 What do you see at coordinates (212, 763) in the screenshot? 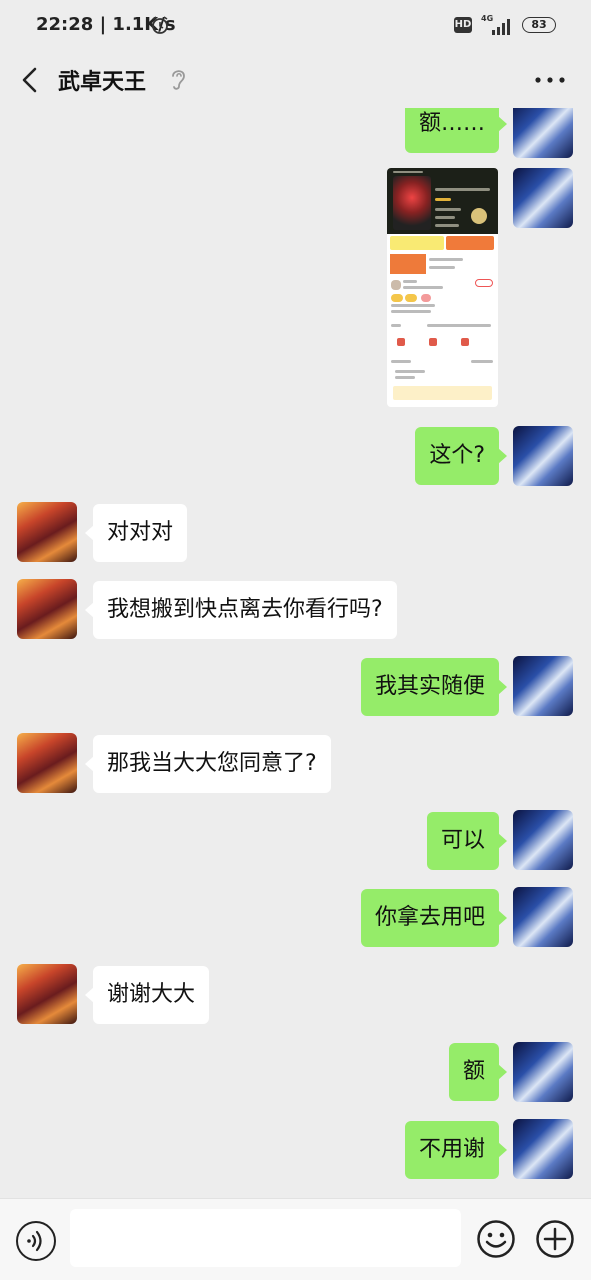
I see `message-text: 那我当大大您同意了?` at bounding box center [212, 763].